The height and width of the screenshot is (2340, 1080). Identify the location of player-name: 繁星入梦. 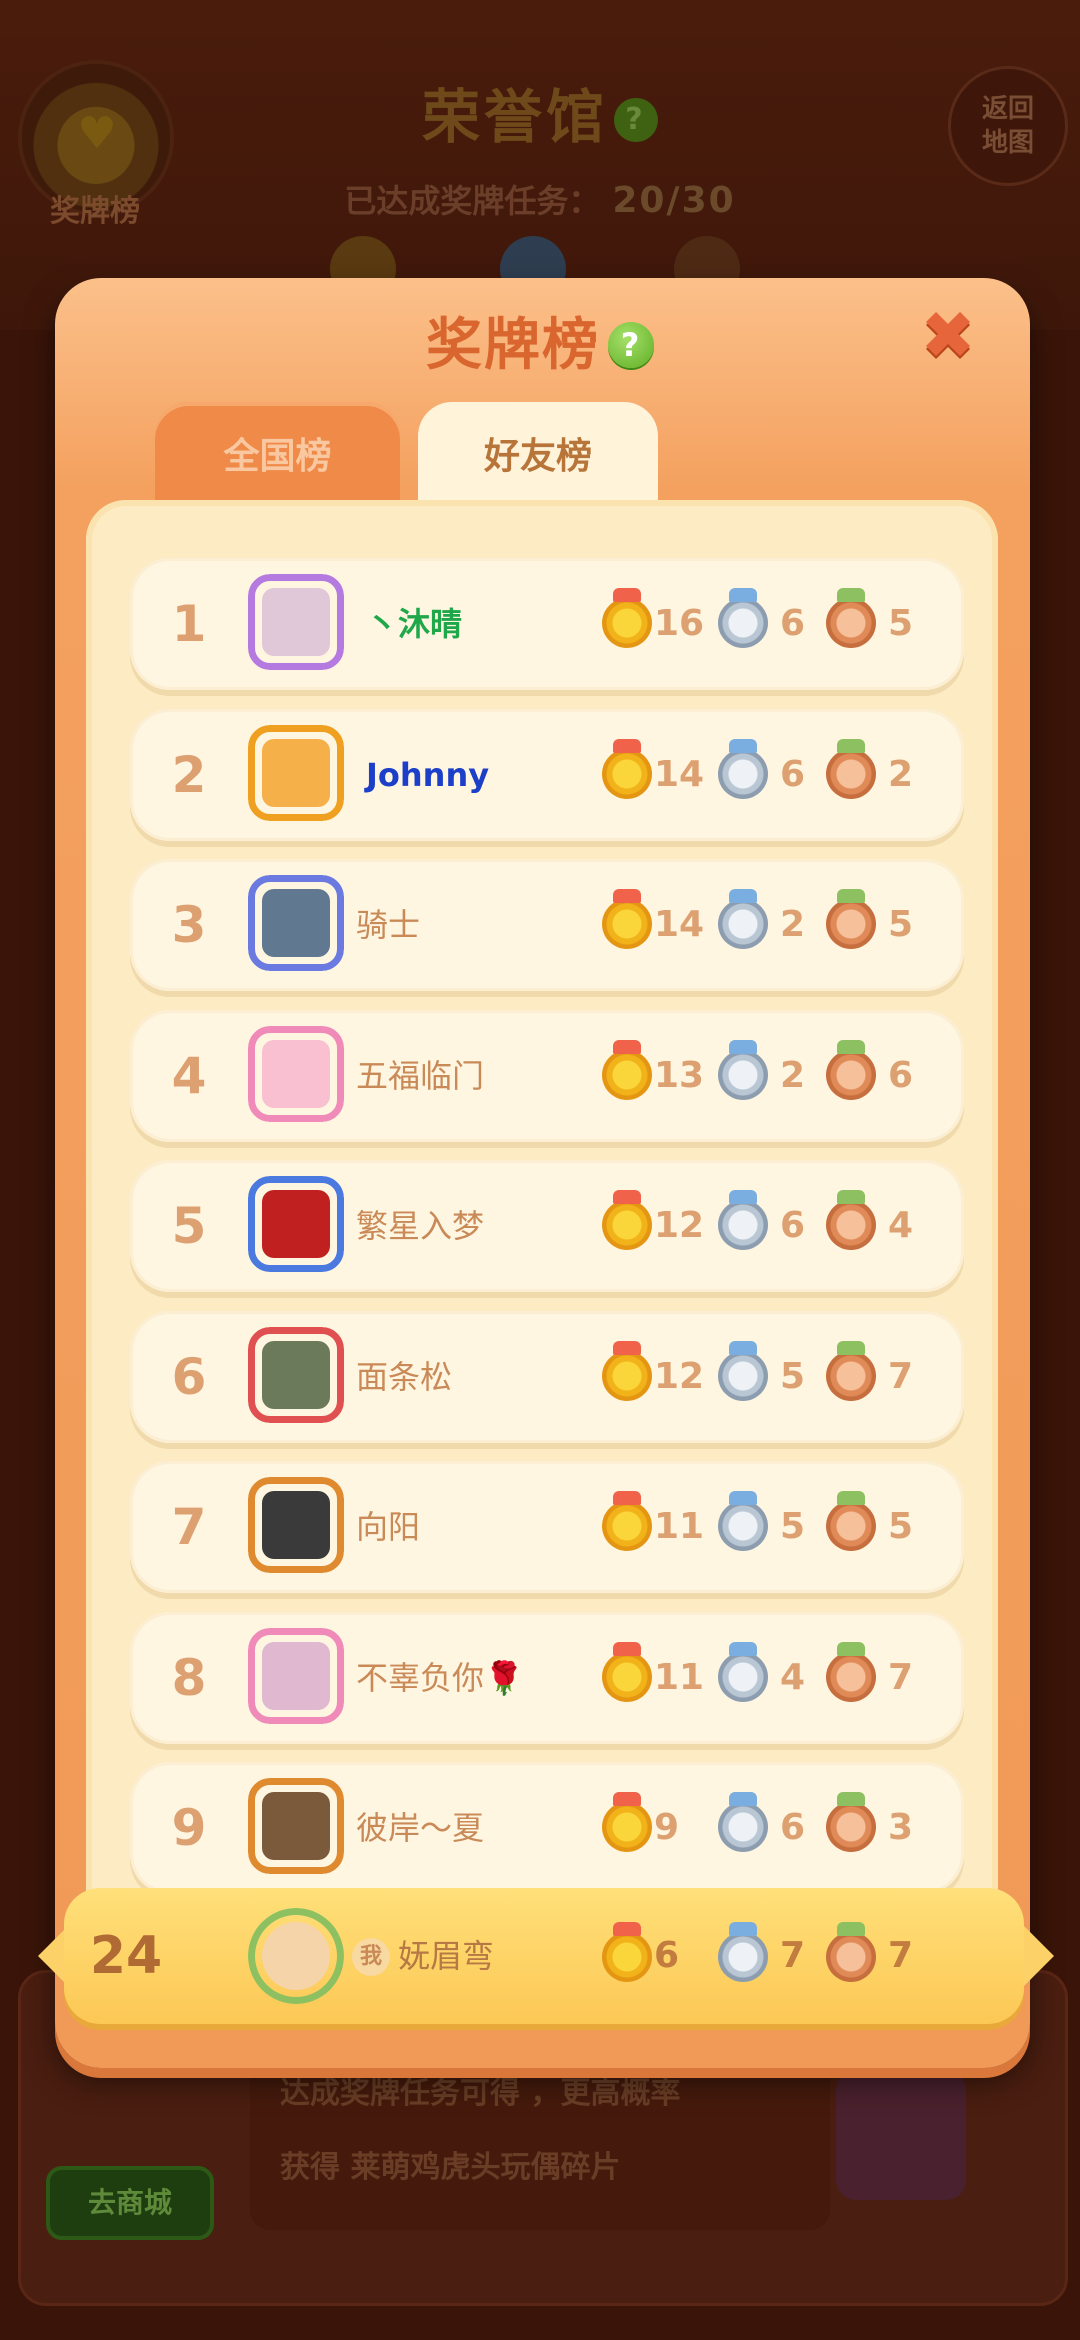
(420, 1226).